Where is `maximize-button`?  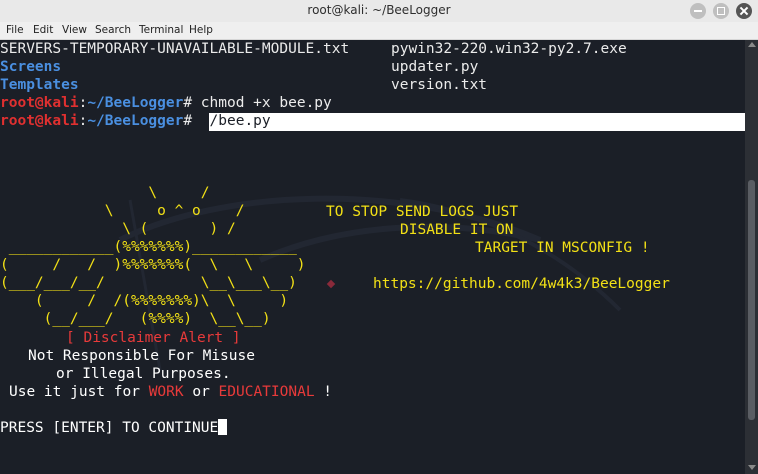
maximize-button is located at coordinates (721, 11).